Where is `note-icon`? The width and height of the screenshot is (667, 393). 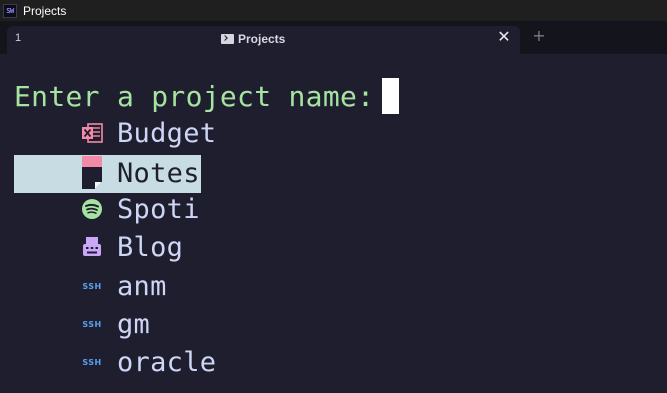 note-icon is located at coordinates (92, 172).